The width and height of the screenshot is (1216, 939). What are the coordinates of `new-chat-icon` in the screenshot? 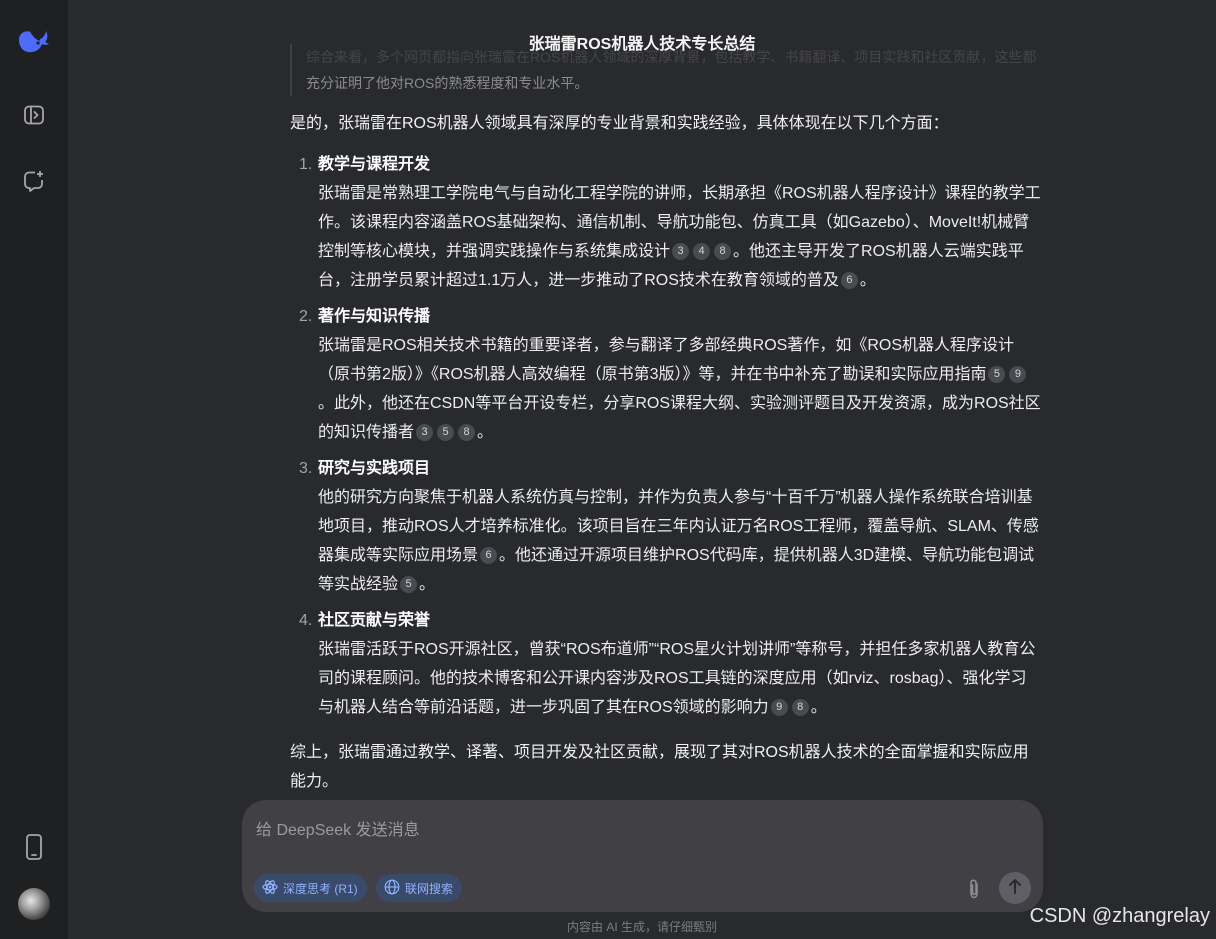 It's located at (34, 181).